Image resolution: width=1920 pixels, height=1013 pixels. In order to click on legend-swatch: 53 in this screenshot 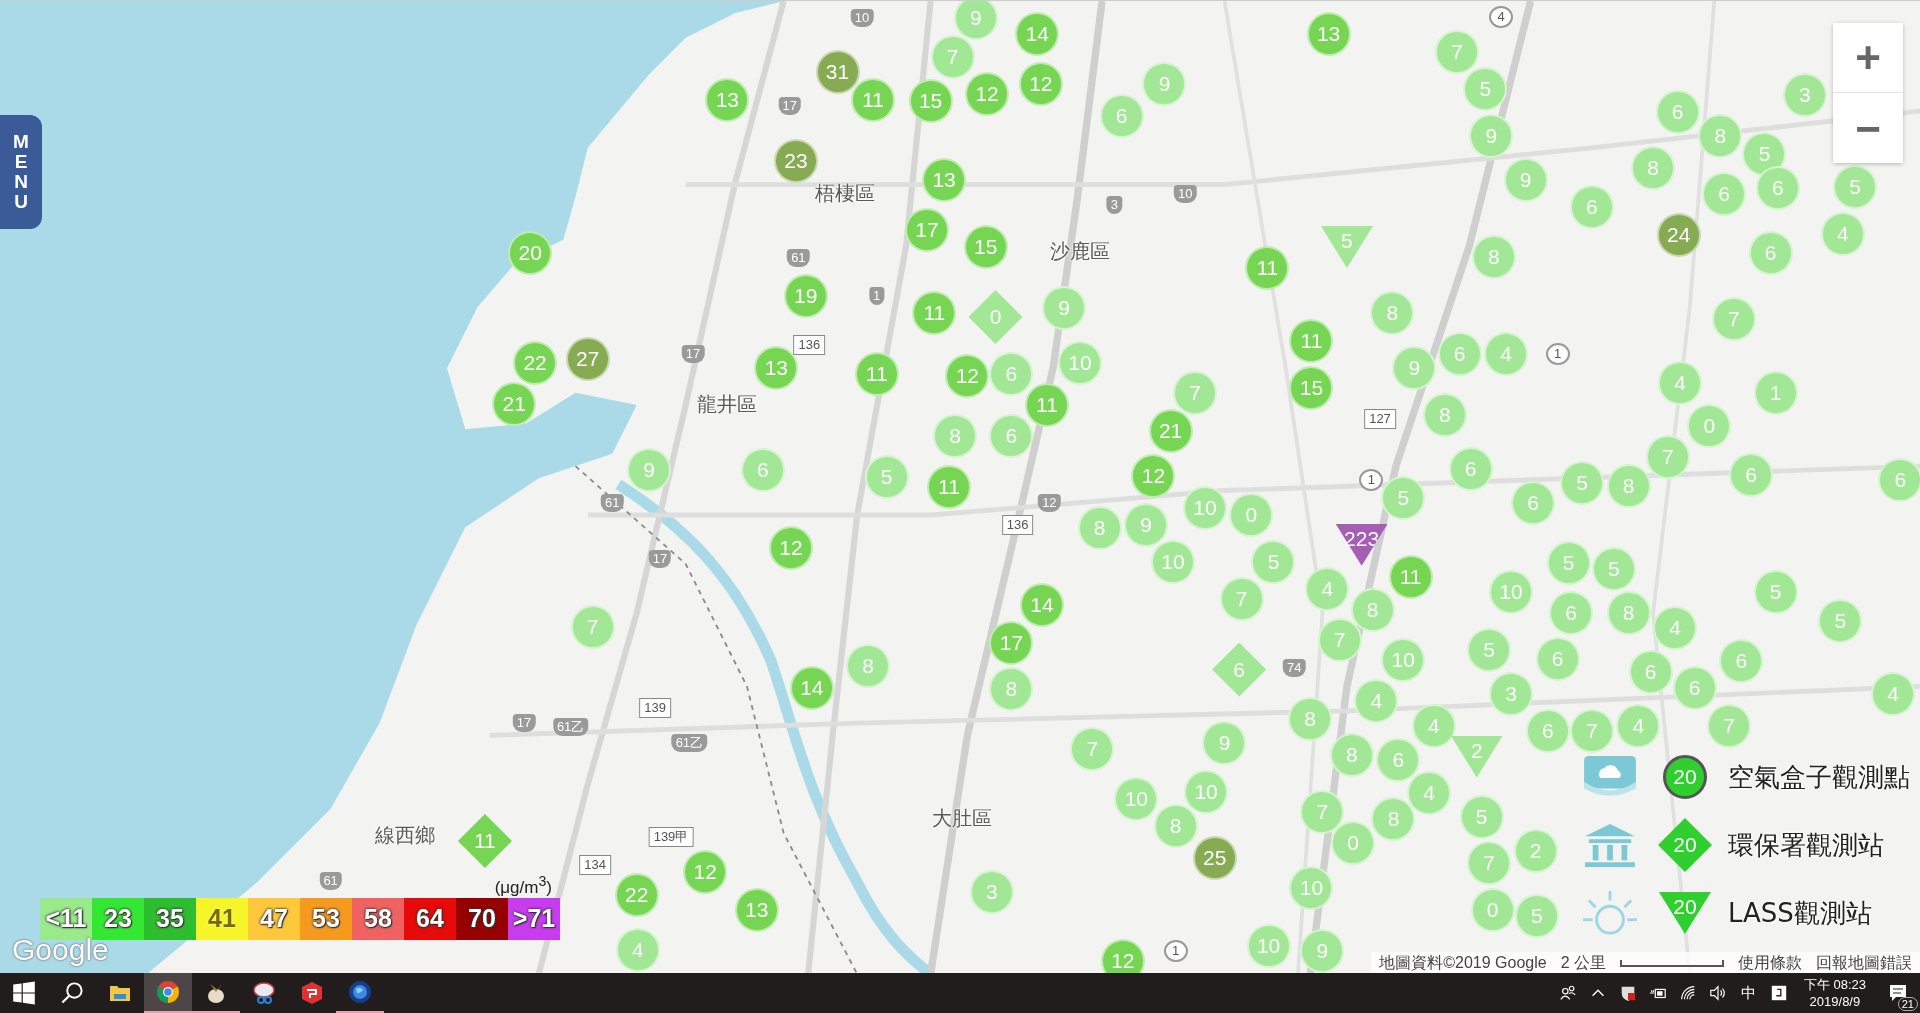, I will do `click(326, 918)`.